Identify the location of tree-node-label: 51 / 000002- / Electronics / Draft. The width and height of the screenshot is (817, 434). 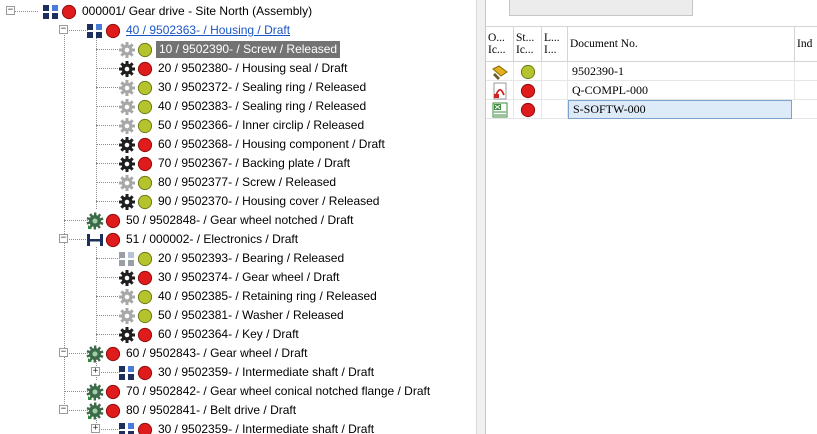
(212, 239).